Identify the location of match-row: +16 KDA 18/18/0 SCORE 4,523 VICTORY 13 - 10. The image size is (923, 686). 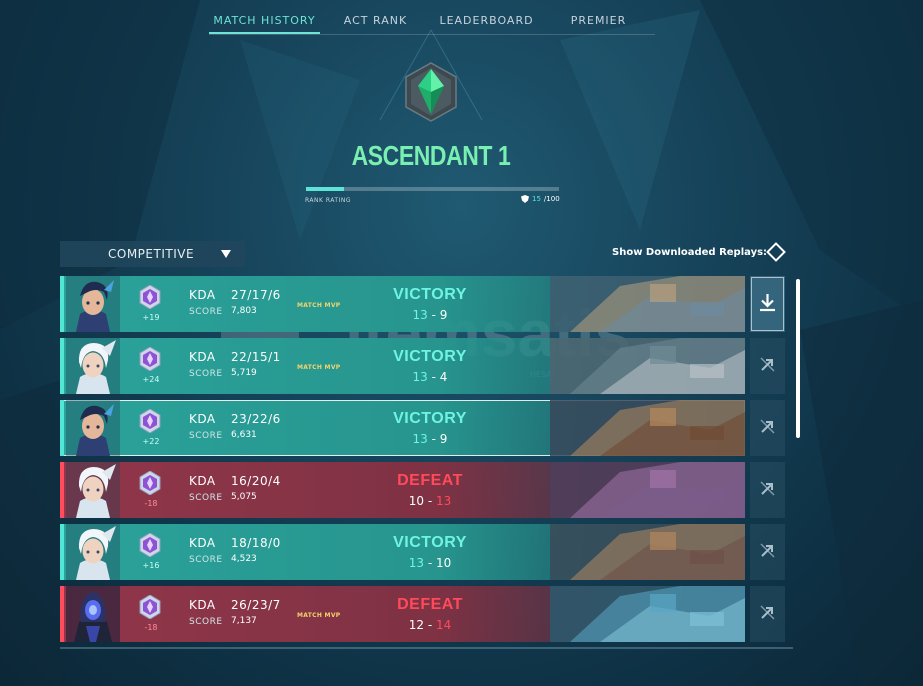
(402, 552).